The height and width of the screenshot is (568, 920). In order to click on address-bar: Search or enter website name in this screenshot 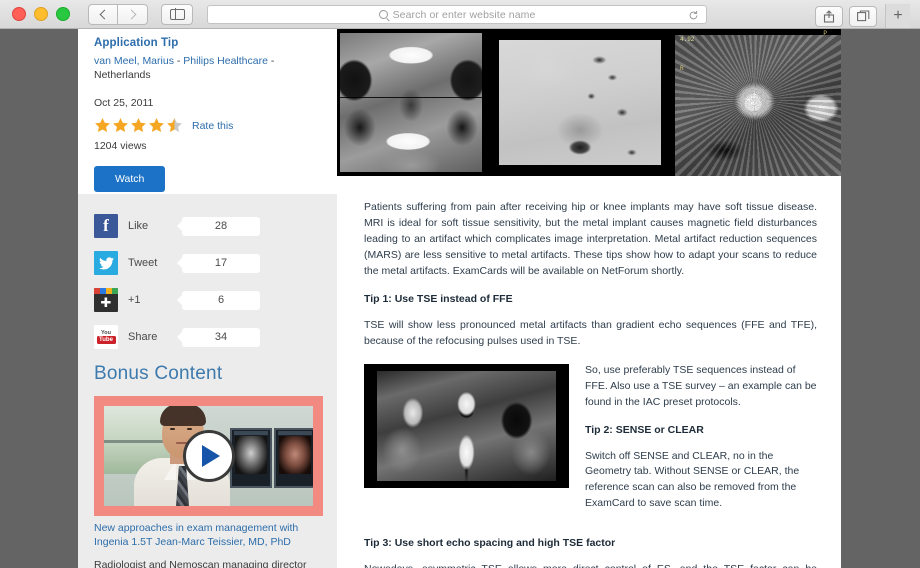, I will do `click(457, 14)`.